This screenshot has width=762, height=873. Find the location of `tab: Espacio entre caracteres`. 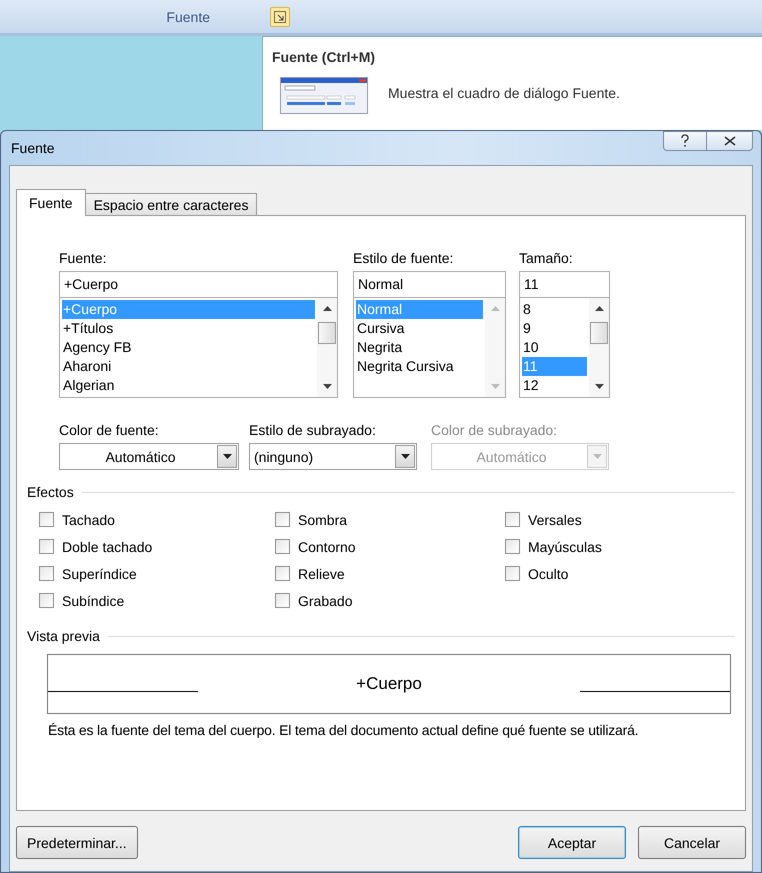

tab: Espacio entre caracteres is located at coordinates (171, 204).